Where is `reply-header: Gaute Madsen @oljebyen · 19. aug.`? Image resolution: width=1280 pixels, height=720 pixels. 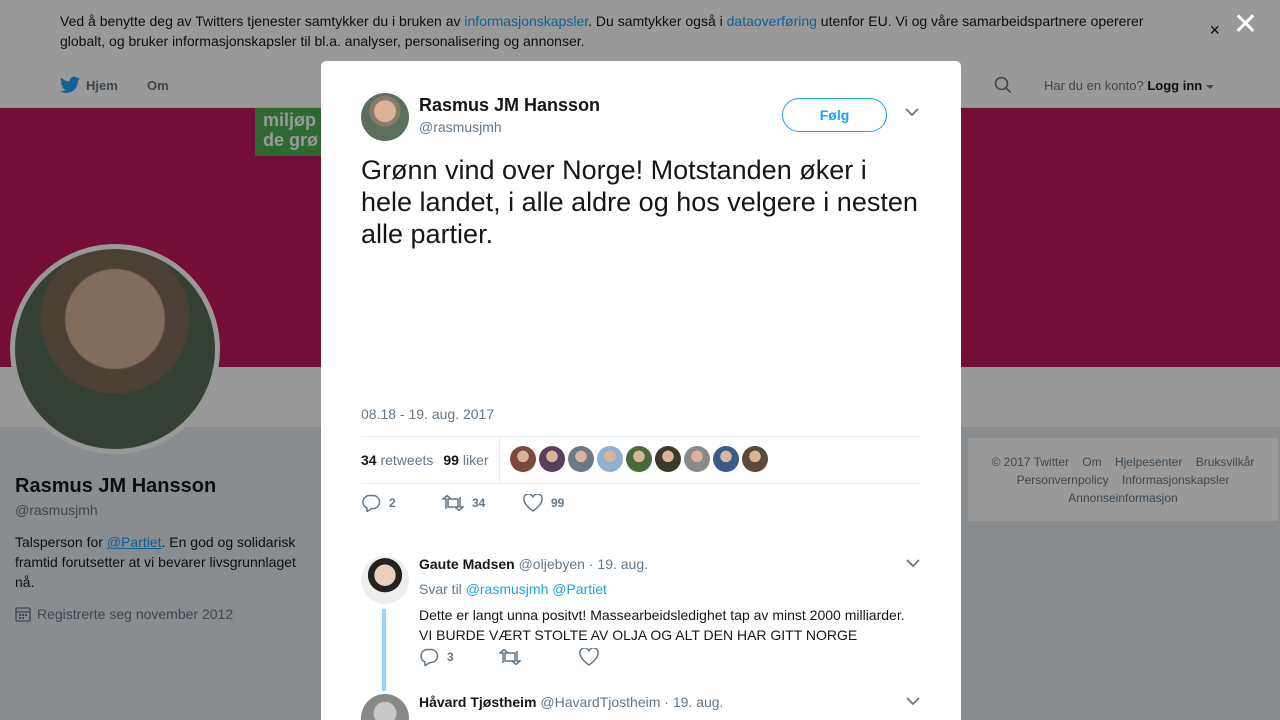 reply-header: Gaute Madsen @oljebyen · 19. aug. is located at coordinates (533, 564).